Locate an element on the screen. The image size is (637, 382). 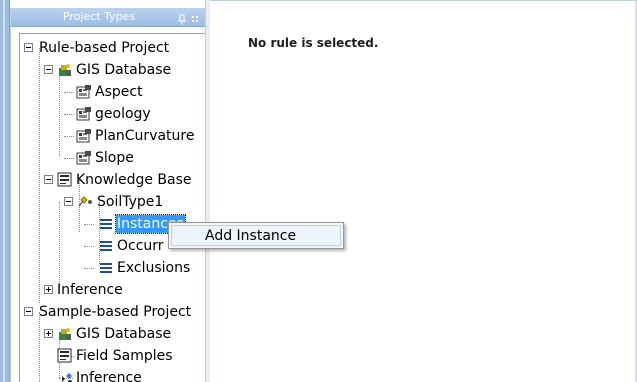
field-samples-icon is located at coordinates (65, 356).